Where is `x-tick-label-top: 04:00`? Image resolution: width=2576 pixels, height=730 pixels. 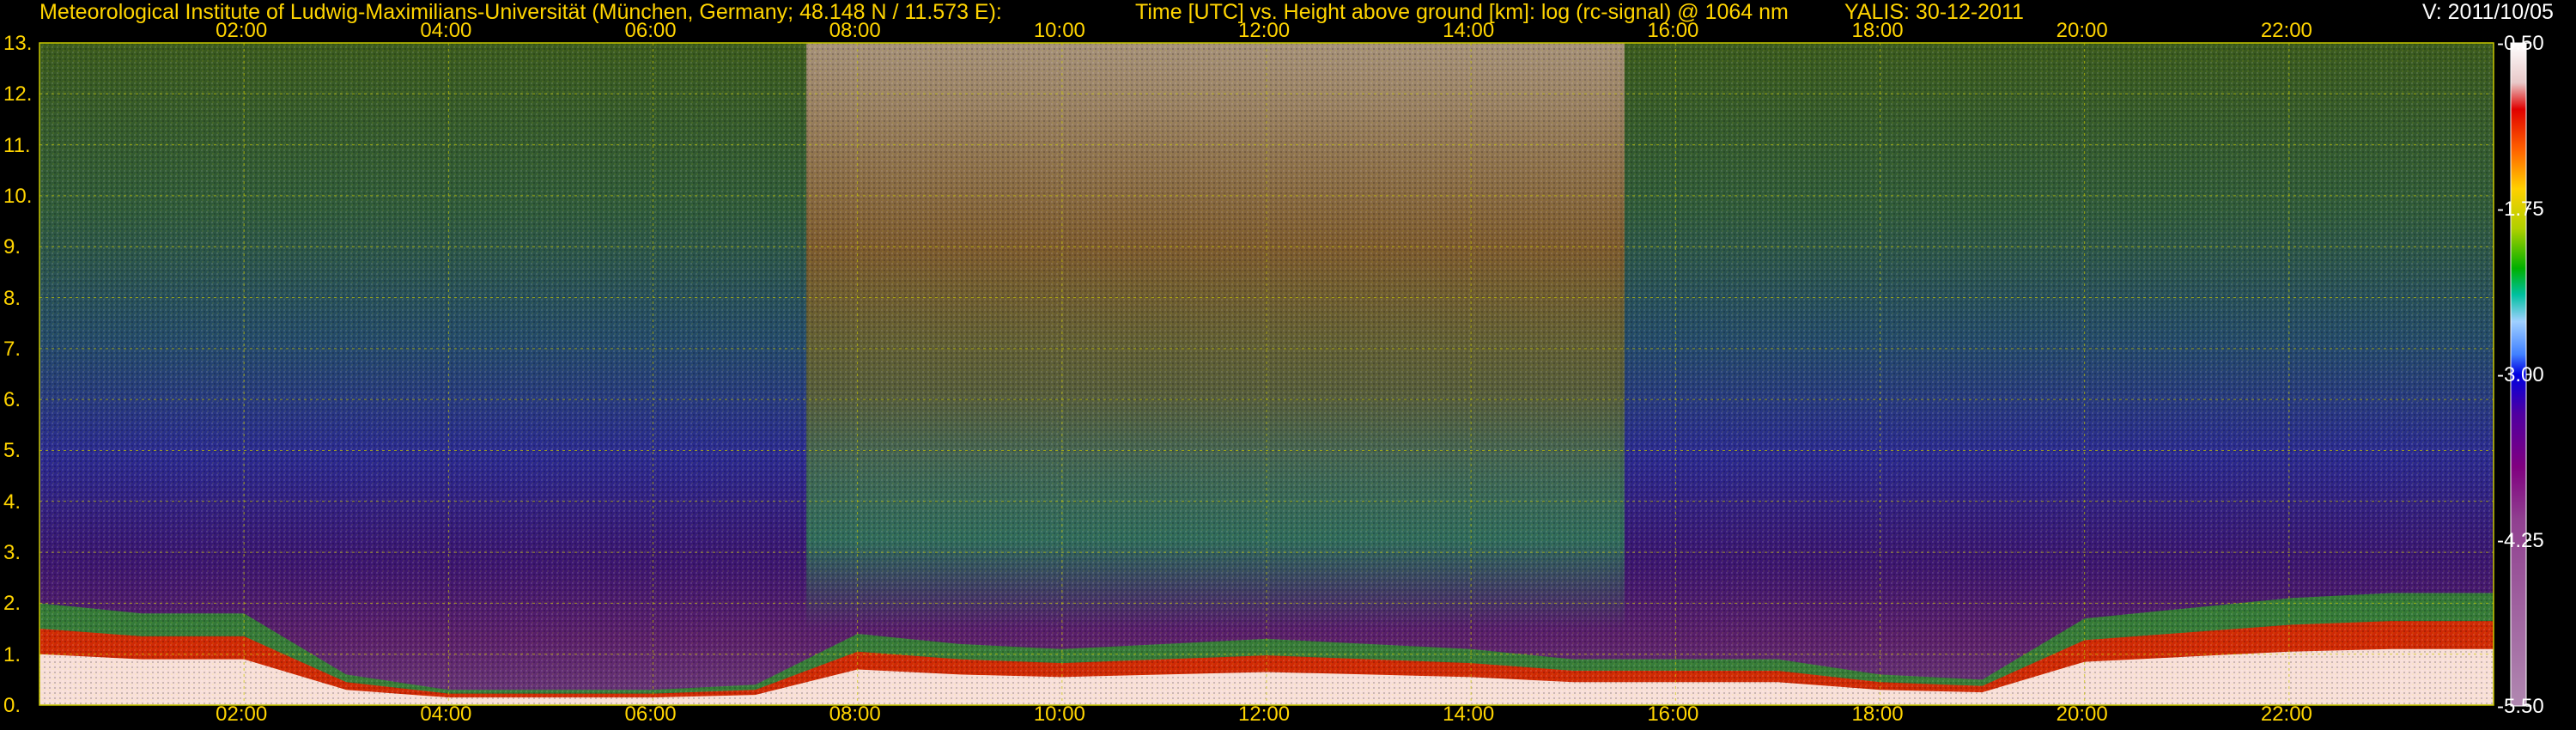 x-tick-label-top: 04:00 is located at coordinates (446, 30).